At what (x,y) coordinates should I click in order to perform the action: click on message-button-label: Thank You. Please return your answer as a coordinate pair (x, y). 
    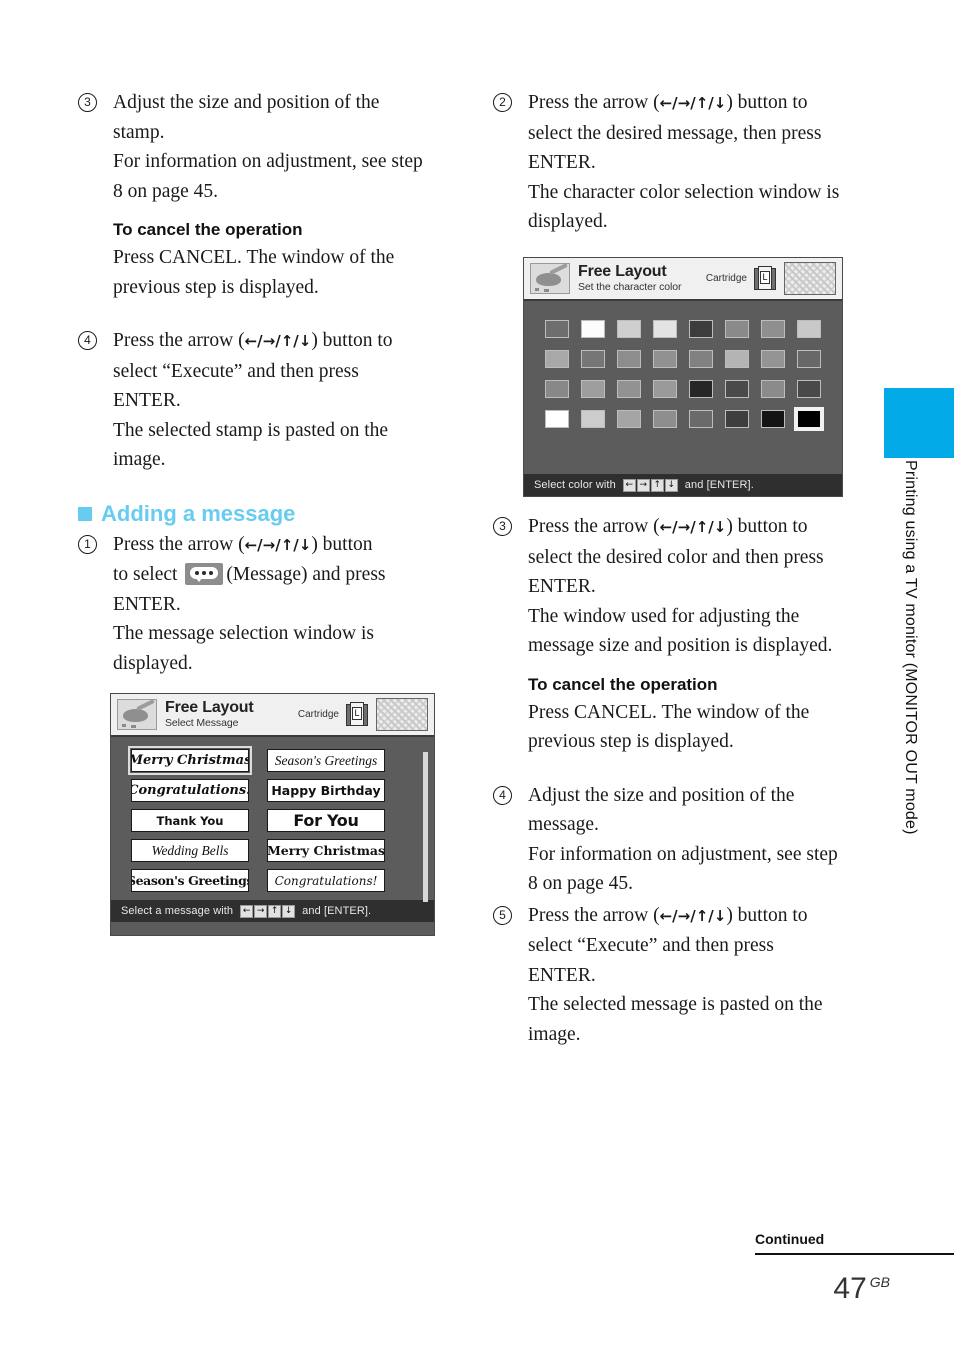
    Looking at the image, I should click on (190, 820).